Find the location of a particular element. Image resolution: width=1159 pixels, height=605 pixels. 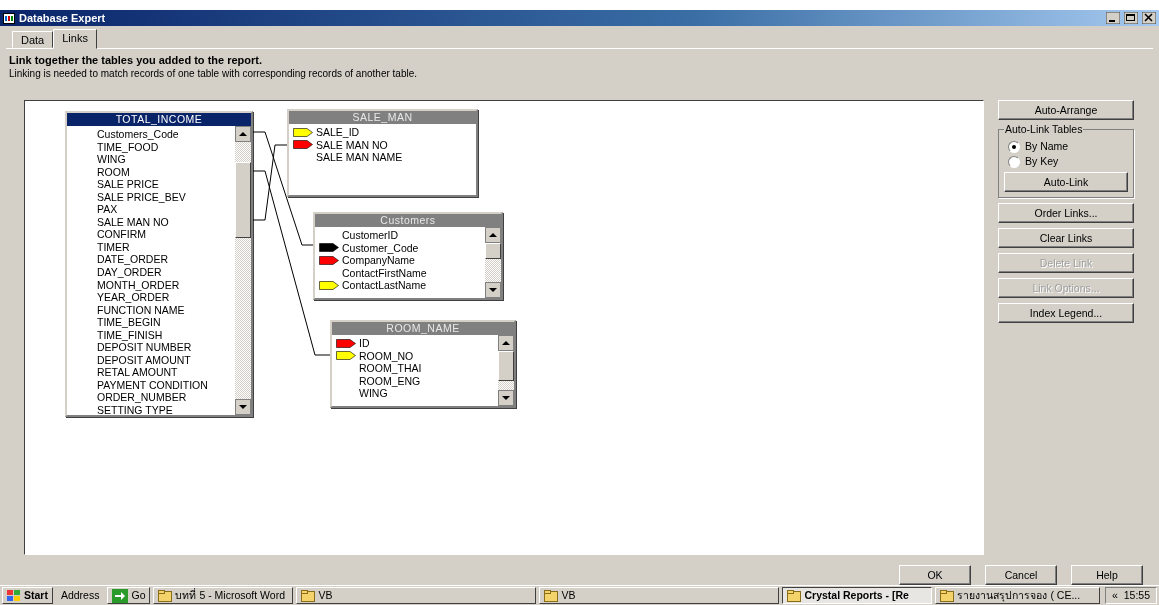

table-box: SALE_MAN SALE_ID SALE MAN NO SALE MAN NAME is located at coordinates (382, 153).